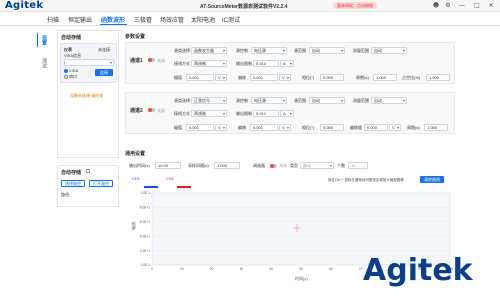  Describe the element at coordinates (327, 50) in the screenshot. I see `ch1-source-range-select: 自动 ▾` at that location.